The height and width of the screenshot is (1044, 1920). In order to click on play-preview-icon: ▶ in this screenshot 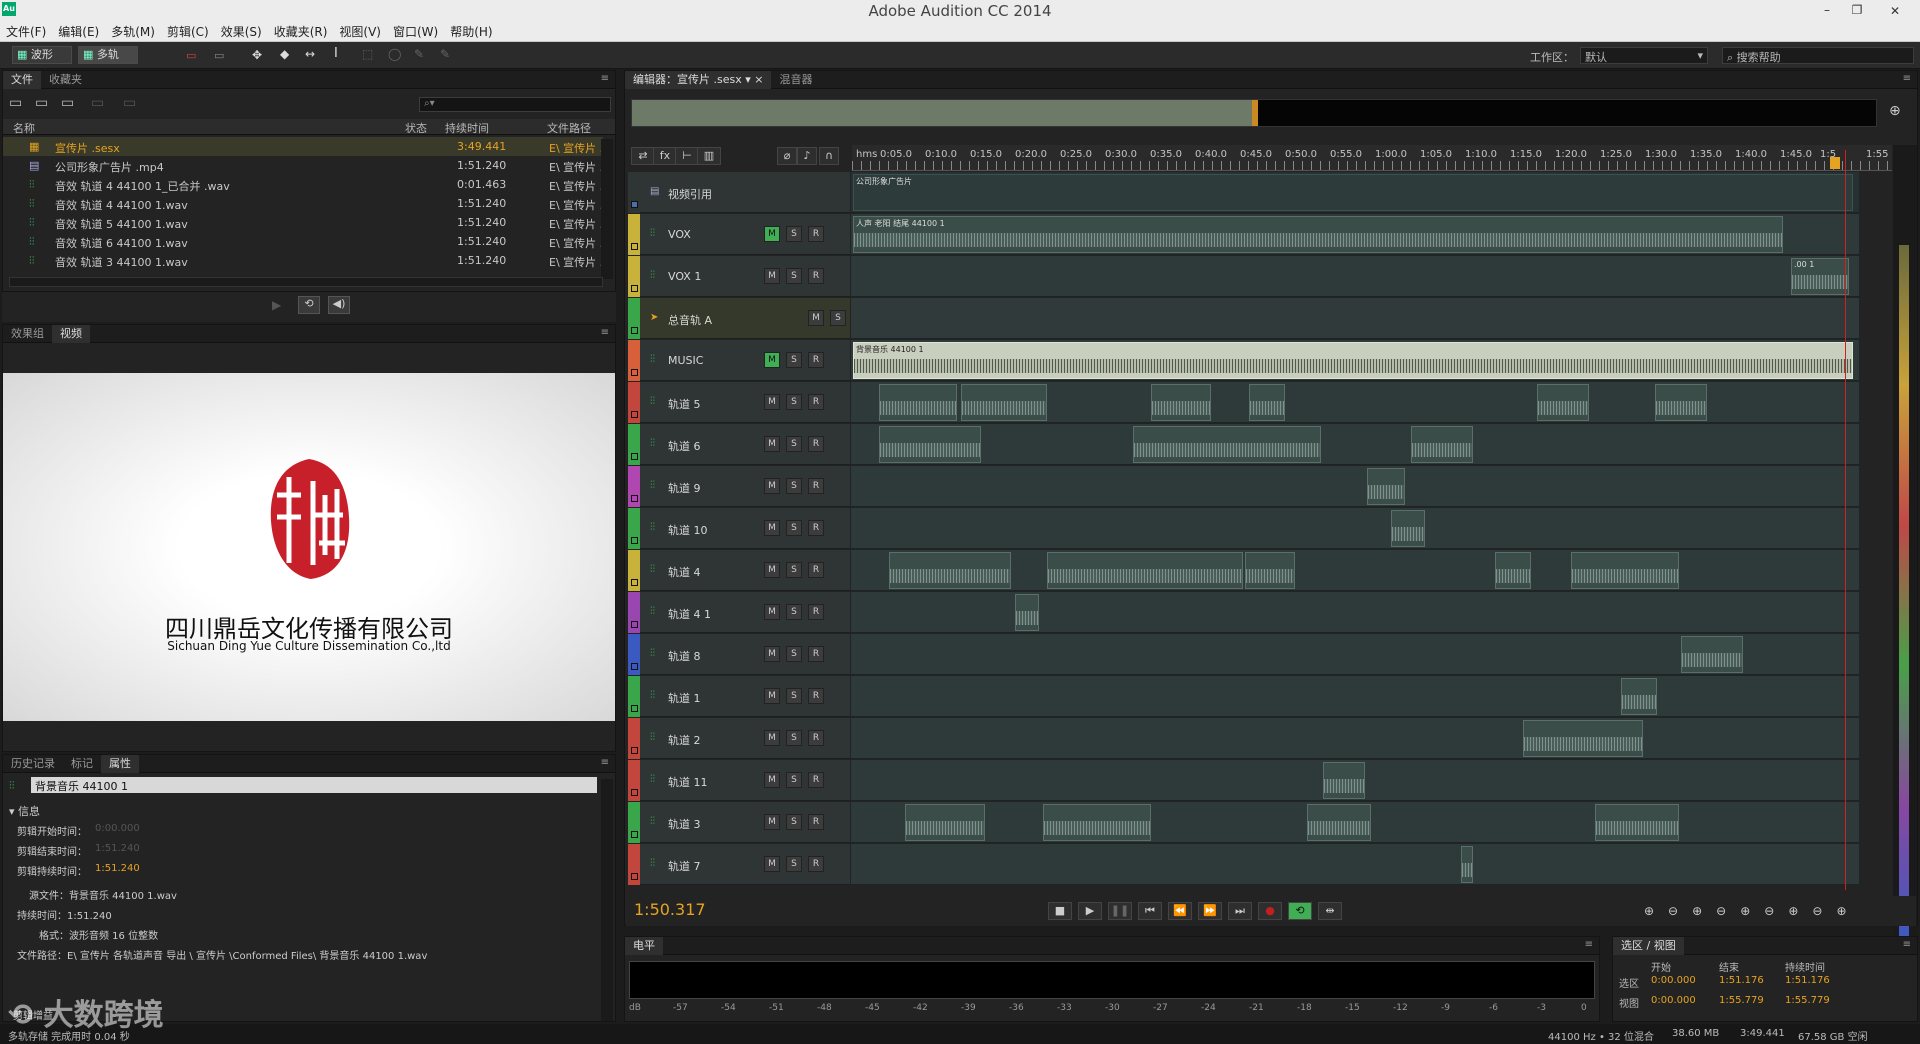, I will do `click(276, 305)`.